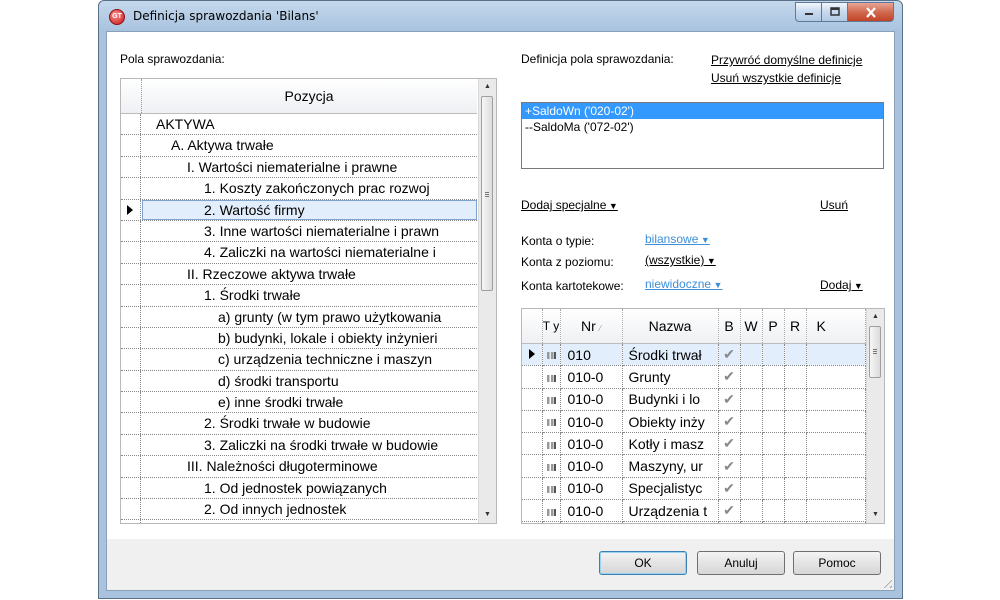 Image resolution: width=1000 pixels, height=600 pixels. I want to click on definition-item: --SaldoMa ('072-02'), so click(702, 127).